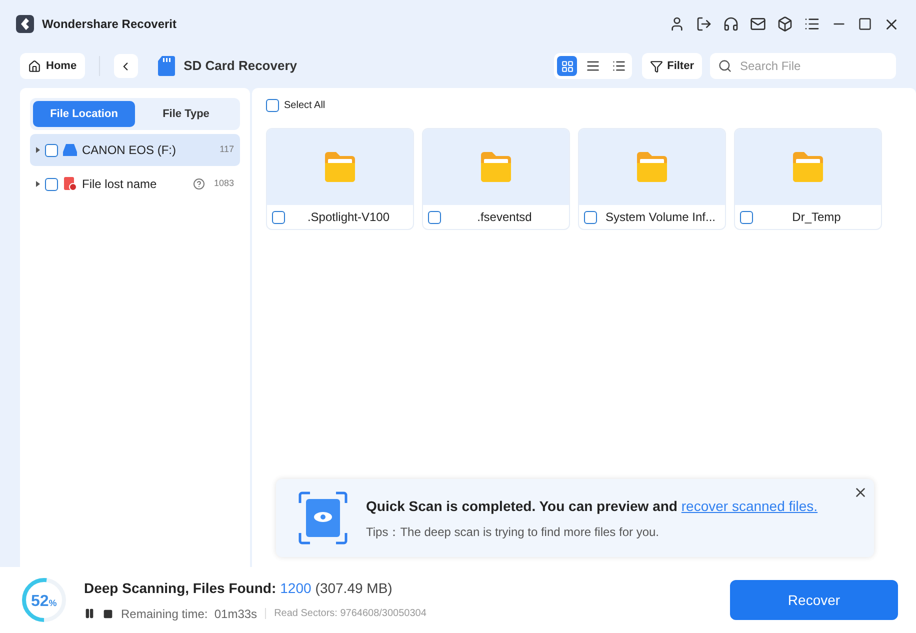  Describe the element at coordinates (52, 66) in the screenshot. I see `home-button: Home` at that location.